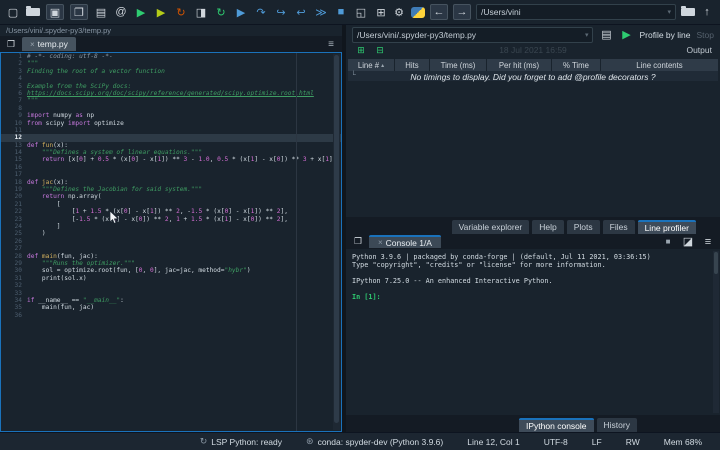 The image size is (720, 450). What do you see at coordinates (261, 12) in the screenshot?
I see `step-over-icon: ↷` at bounding box center [261, 12].